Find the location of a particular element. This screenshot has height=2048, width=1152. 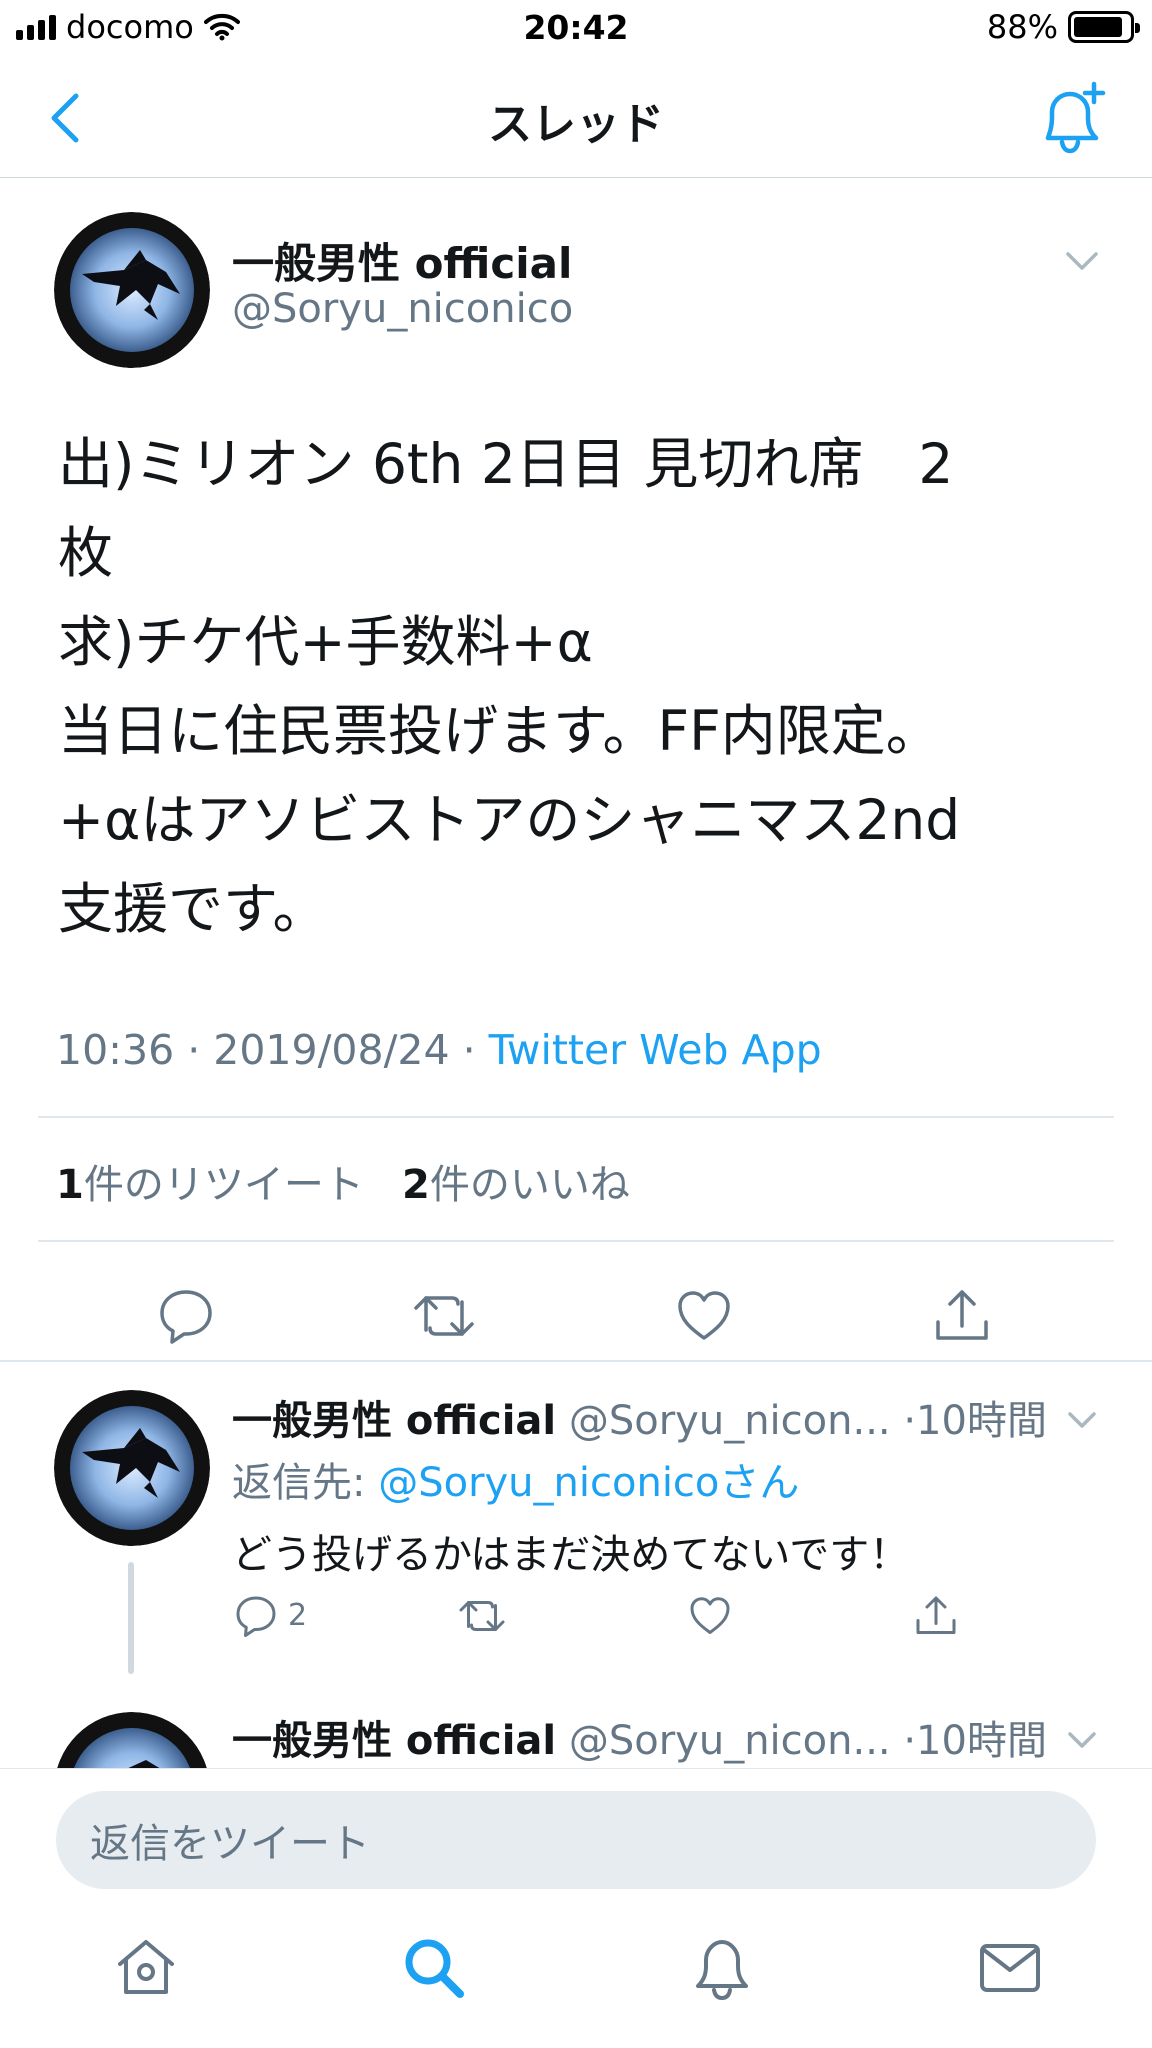

search-icon is located at coordinates (434, 1968).